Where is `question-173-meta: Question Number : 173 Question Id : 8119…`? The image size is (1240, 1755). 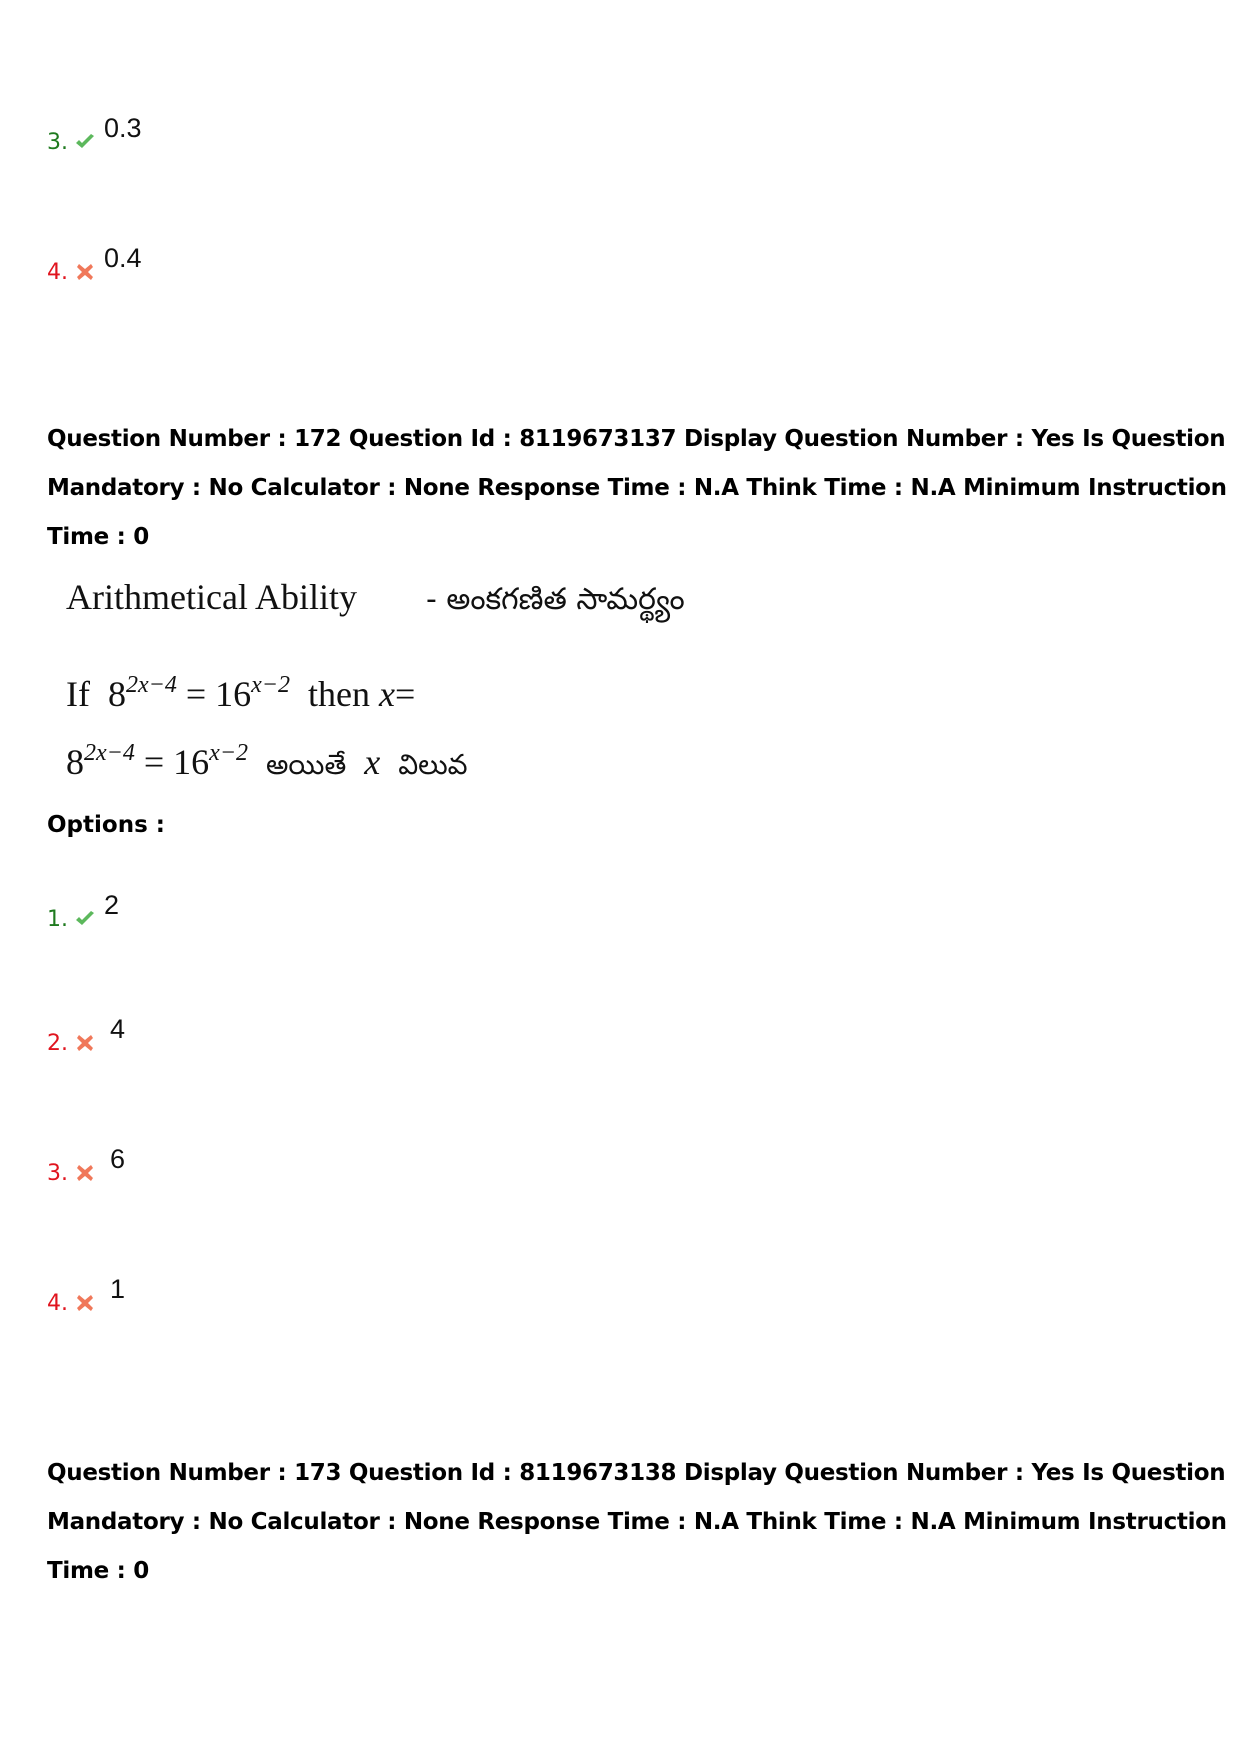 question-173-meta: Question Number : 173 Question Id : 8119… is located at coordinates (637, 1522).